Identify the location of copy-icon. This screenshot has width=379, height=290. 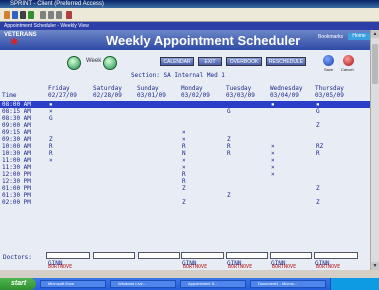
(51, 15).